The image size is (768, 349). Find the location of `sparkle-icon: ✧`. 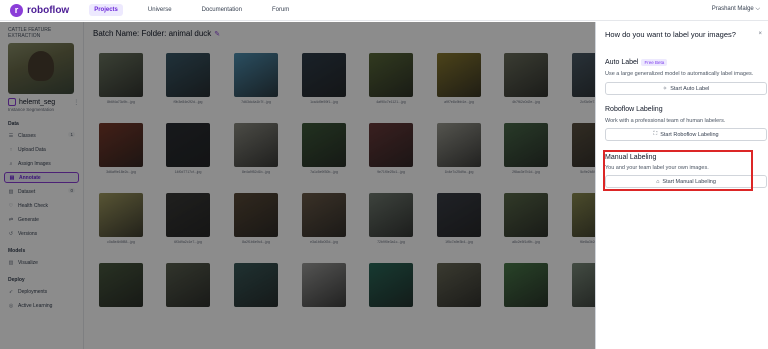

sparkle-icon: ✧ is located at coordinates (665, 88).